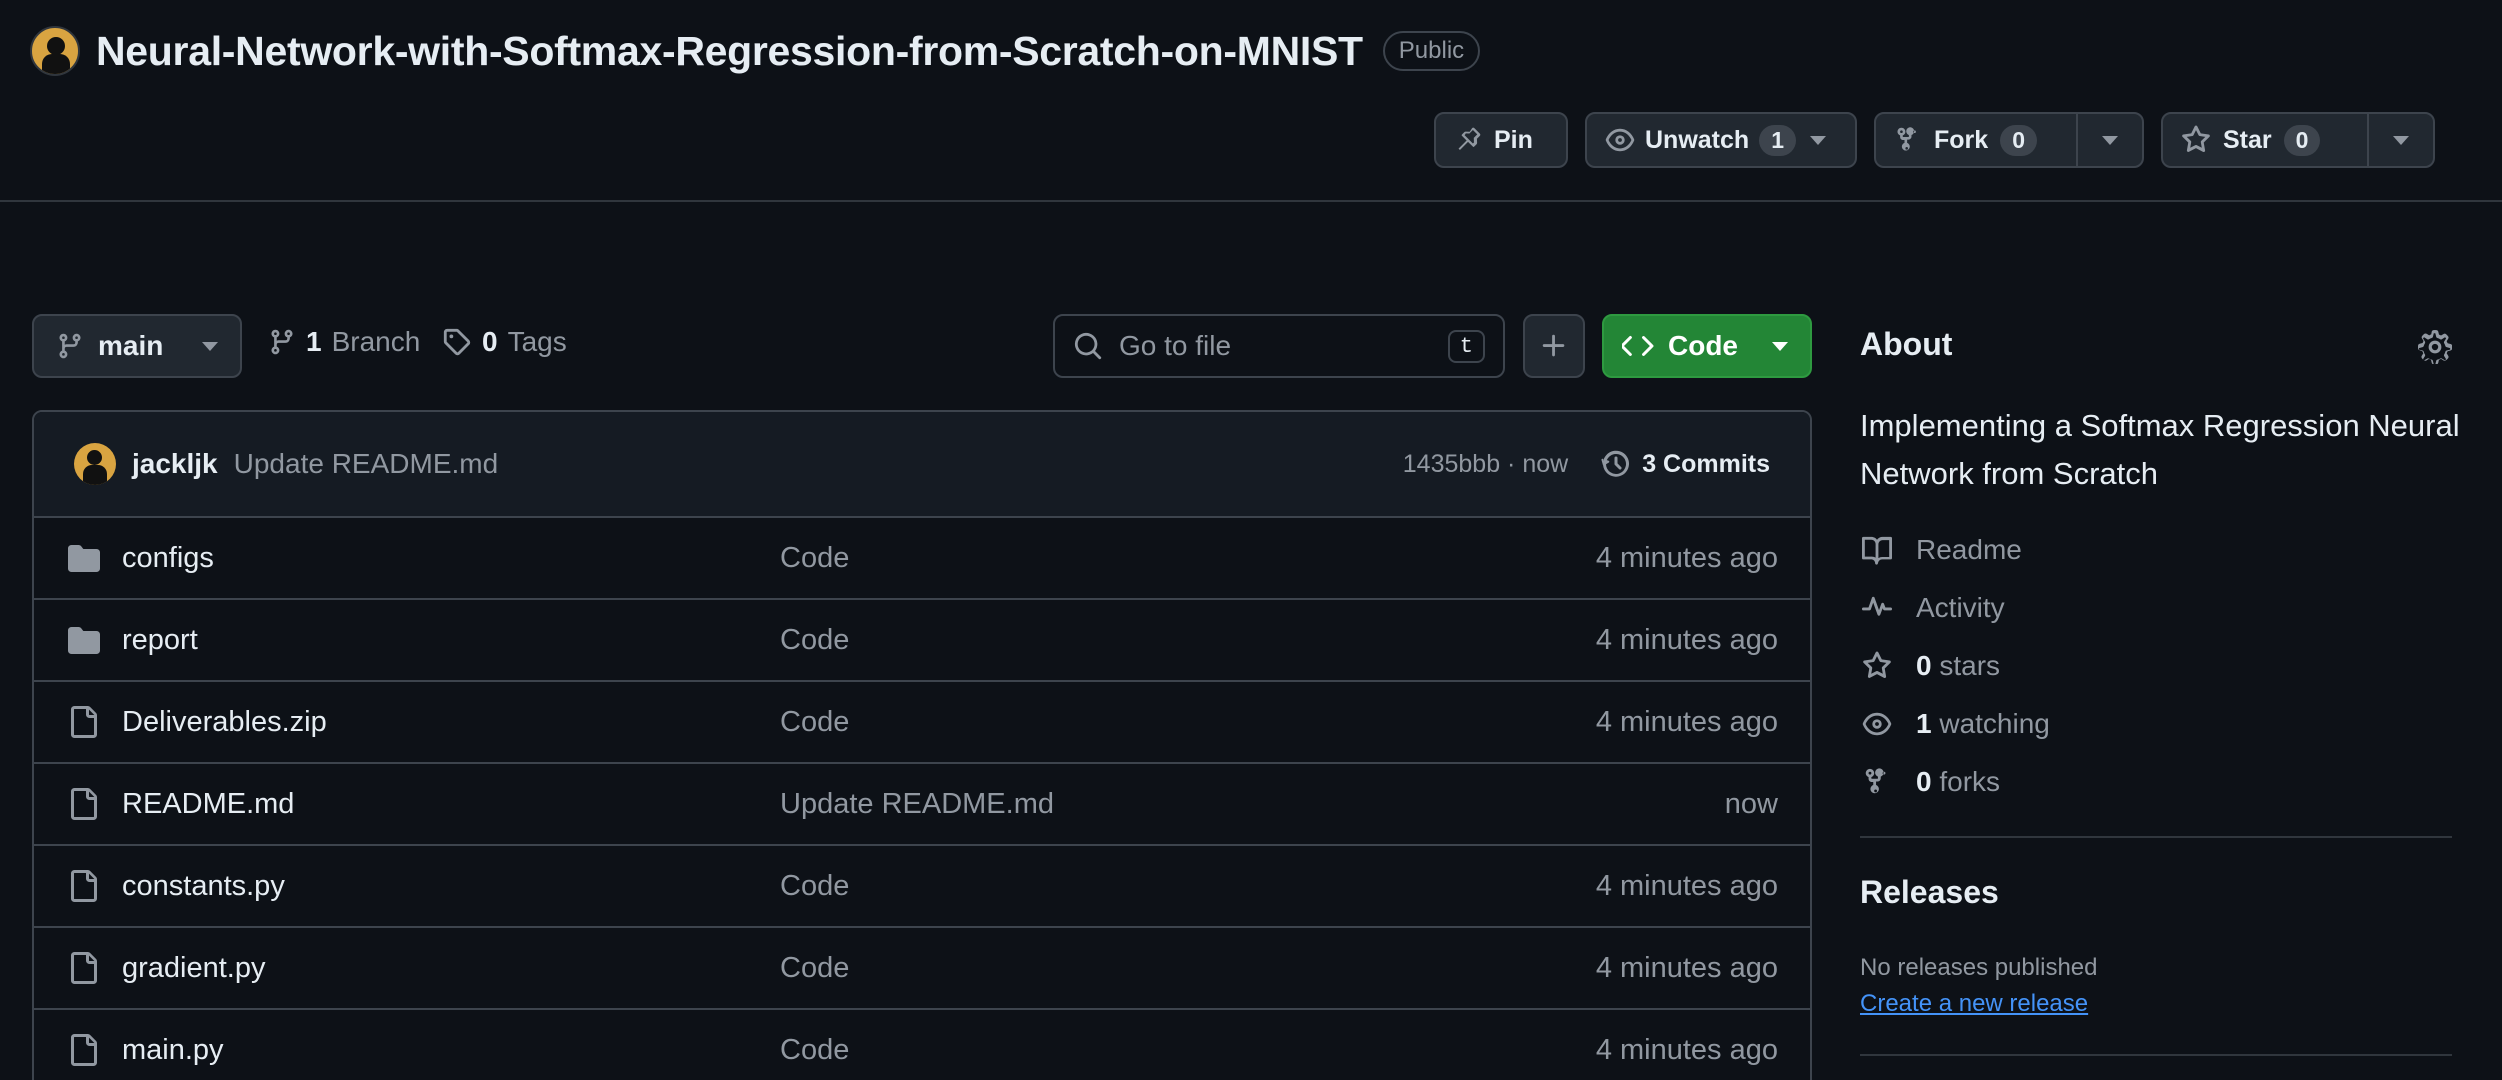 This screenshot has width=2502, height=1080. What do you see at coordinates (1974, 1004) in the screenshot?
I see `create-release-link: Create a new release` at bounding box center [1974, 1004].